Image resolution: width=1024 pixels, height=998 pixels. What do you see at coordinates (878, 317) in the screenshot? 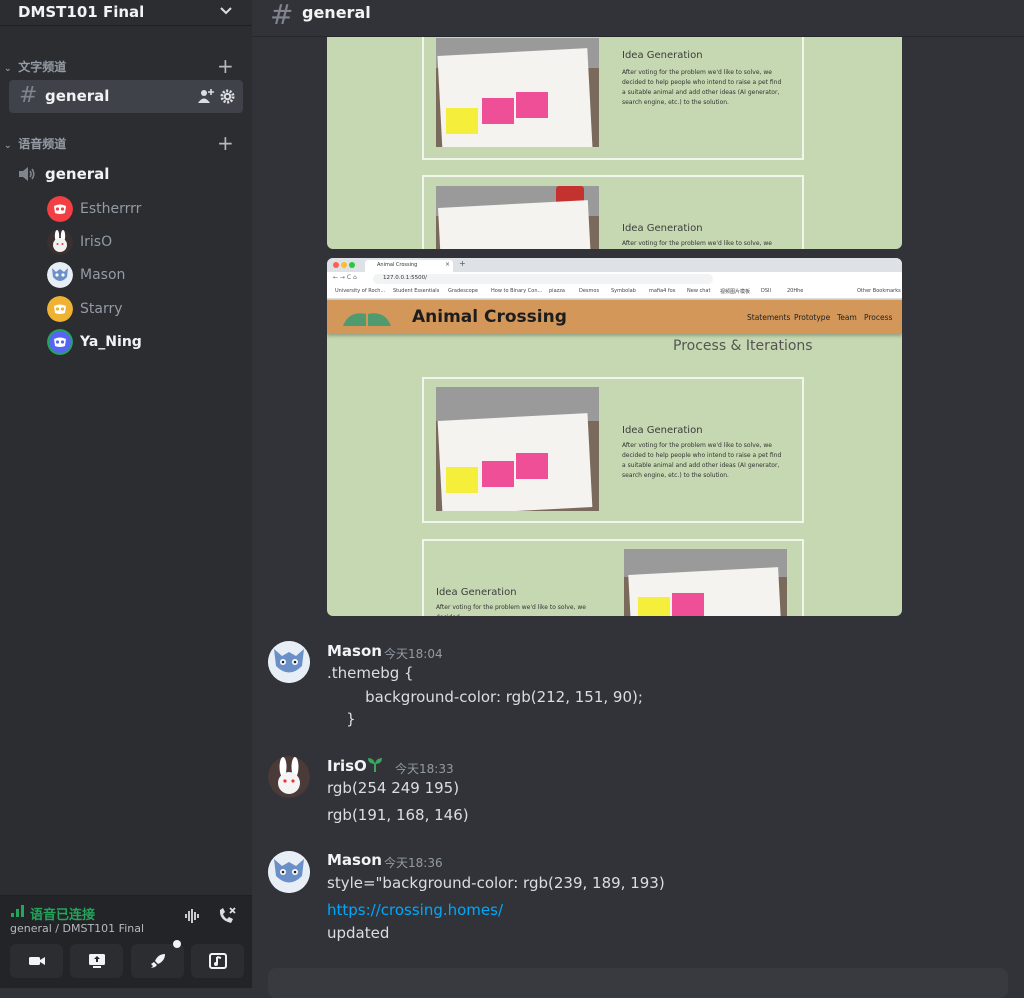
I see `nav-link-process: Process` at bounding box center [878, 317].